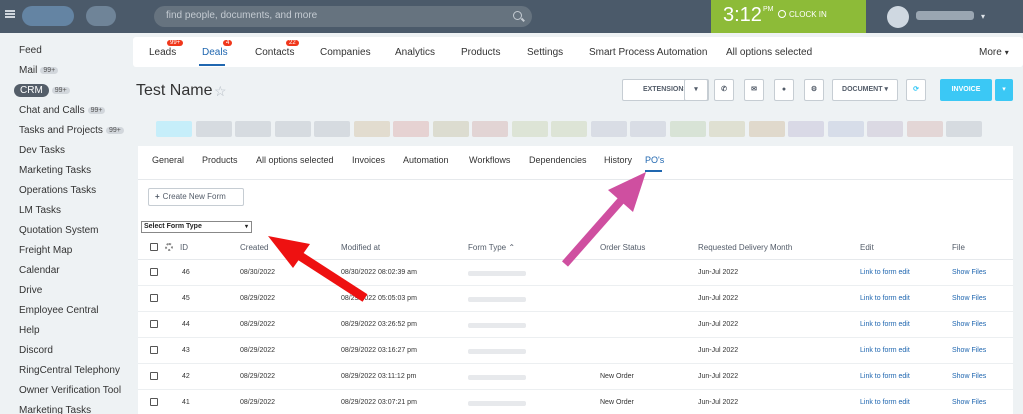  I want to click on header-modified: Modified at, so click(360, 247).